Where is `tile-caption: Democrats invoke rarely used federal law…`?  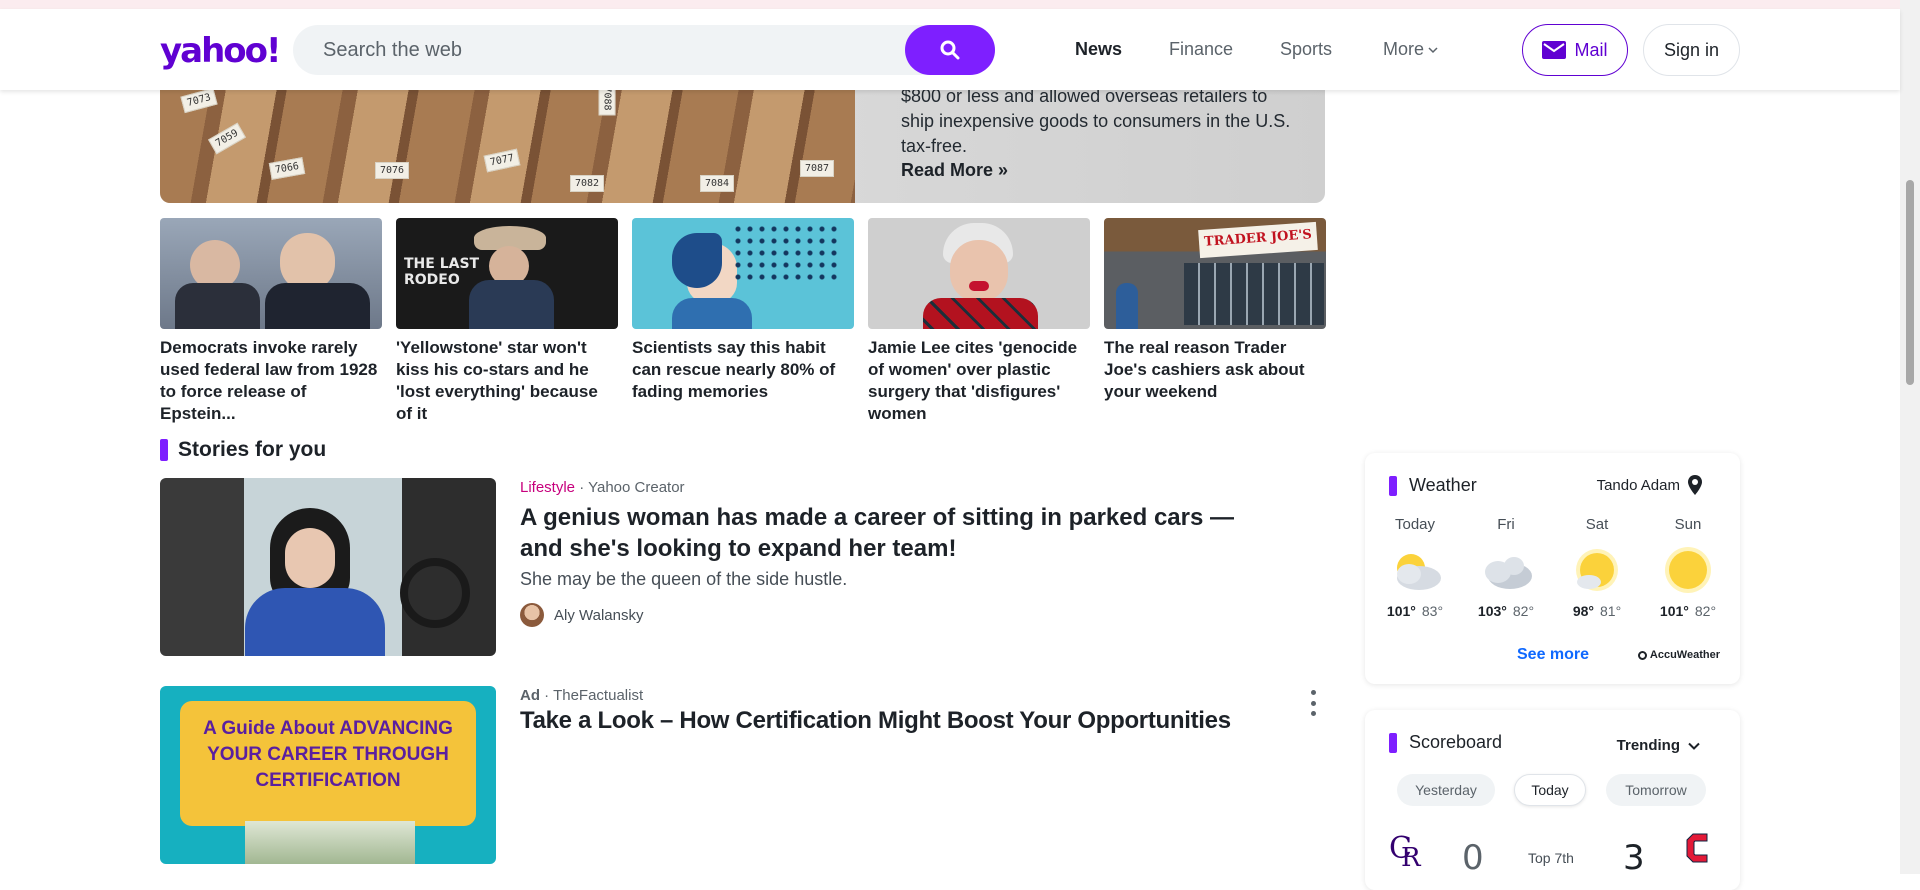
tile-caption: Democrats invoke rarely used federal law… is located at coordinates (269, 380).